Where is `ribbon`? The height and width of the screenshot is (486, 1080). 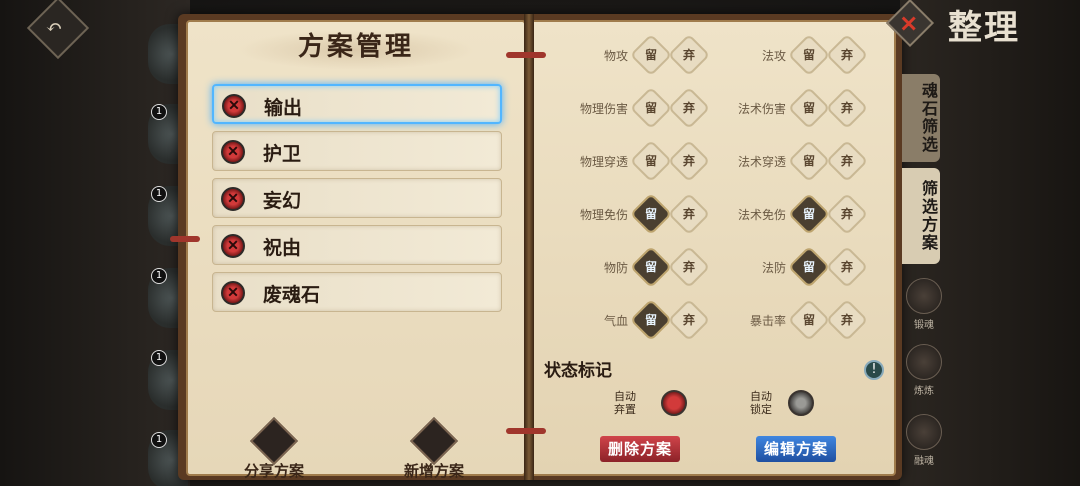 ribbon is located at coordinates (526, 431).